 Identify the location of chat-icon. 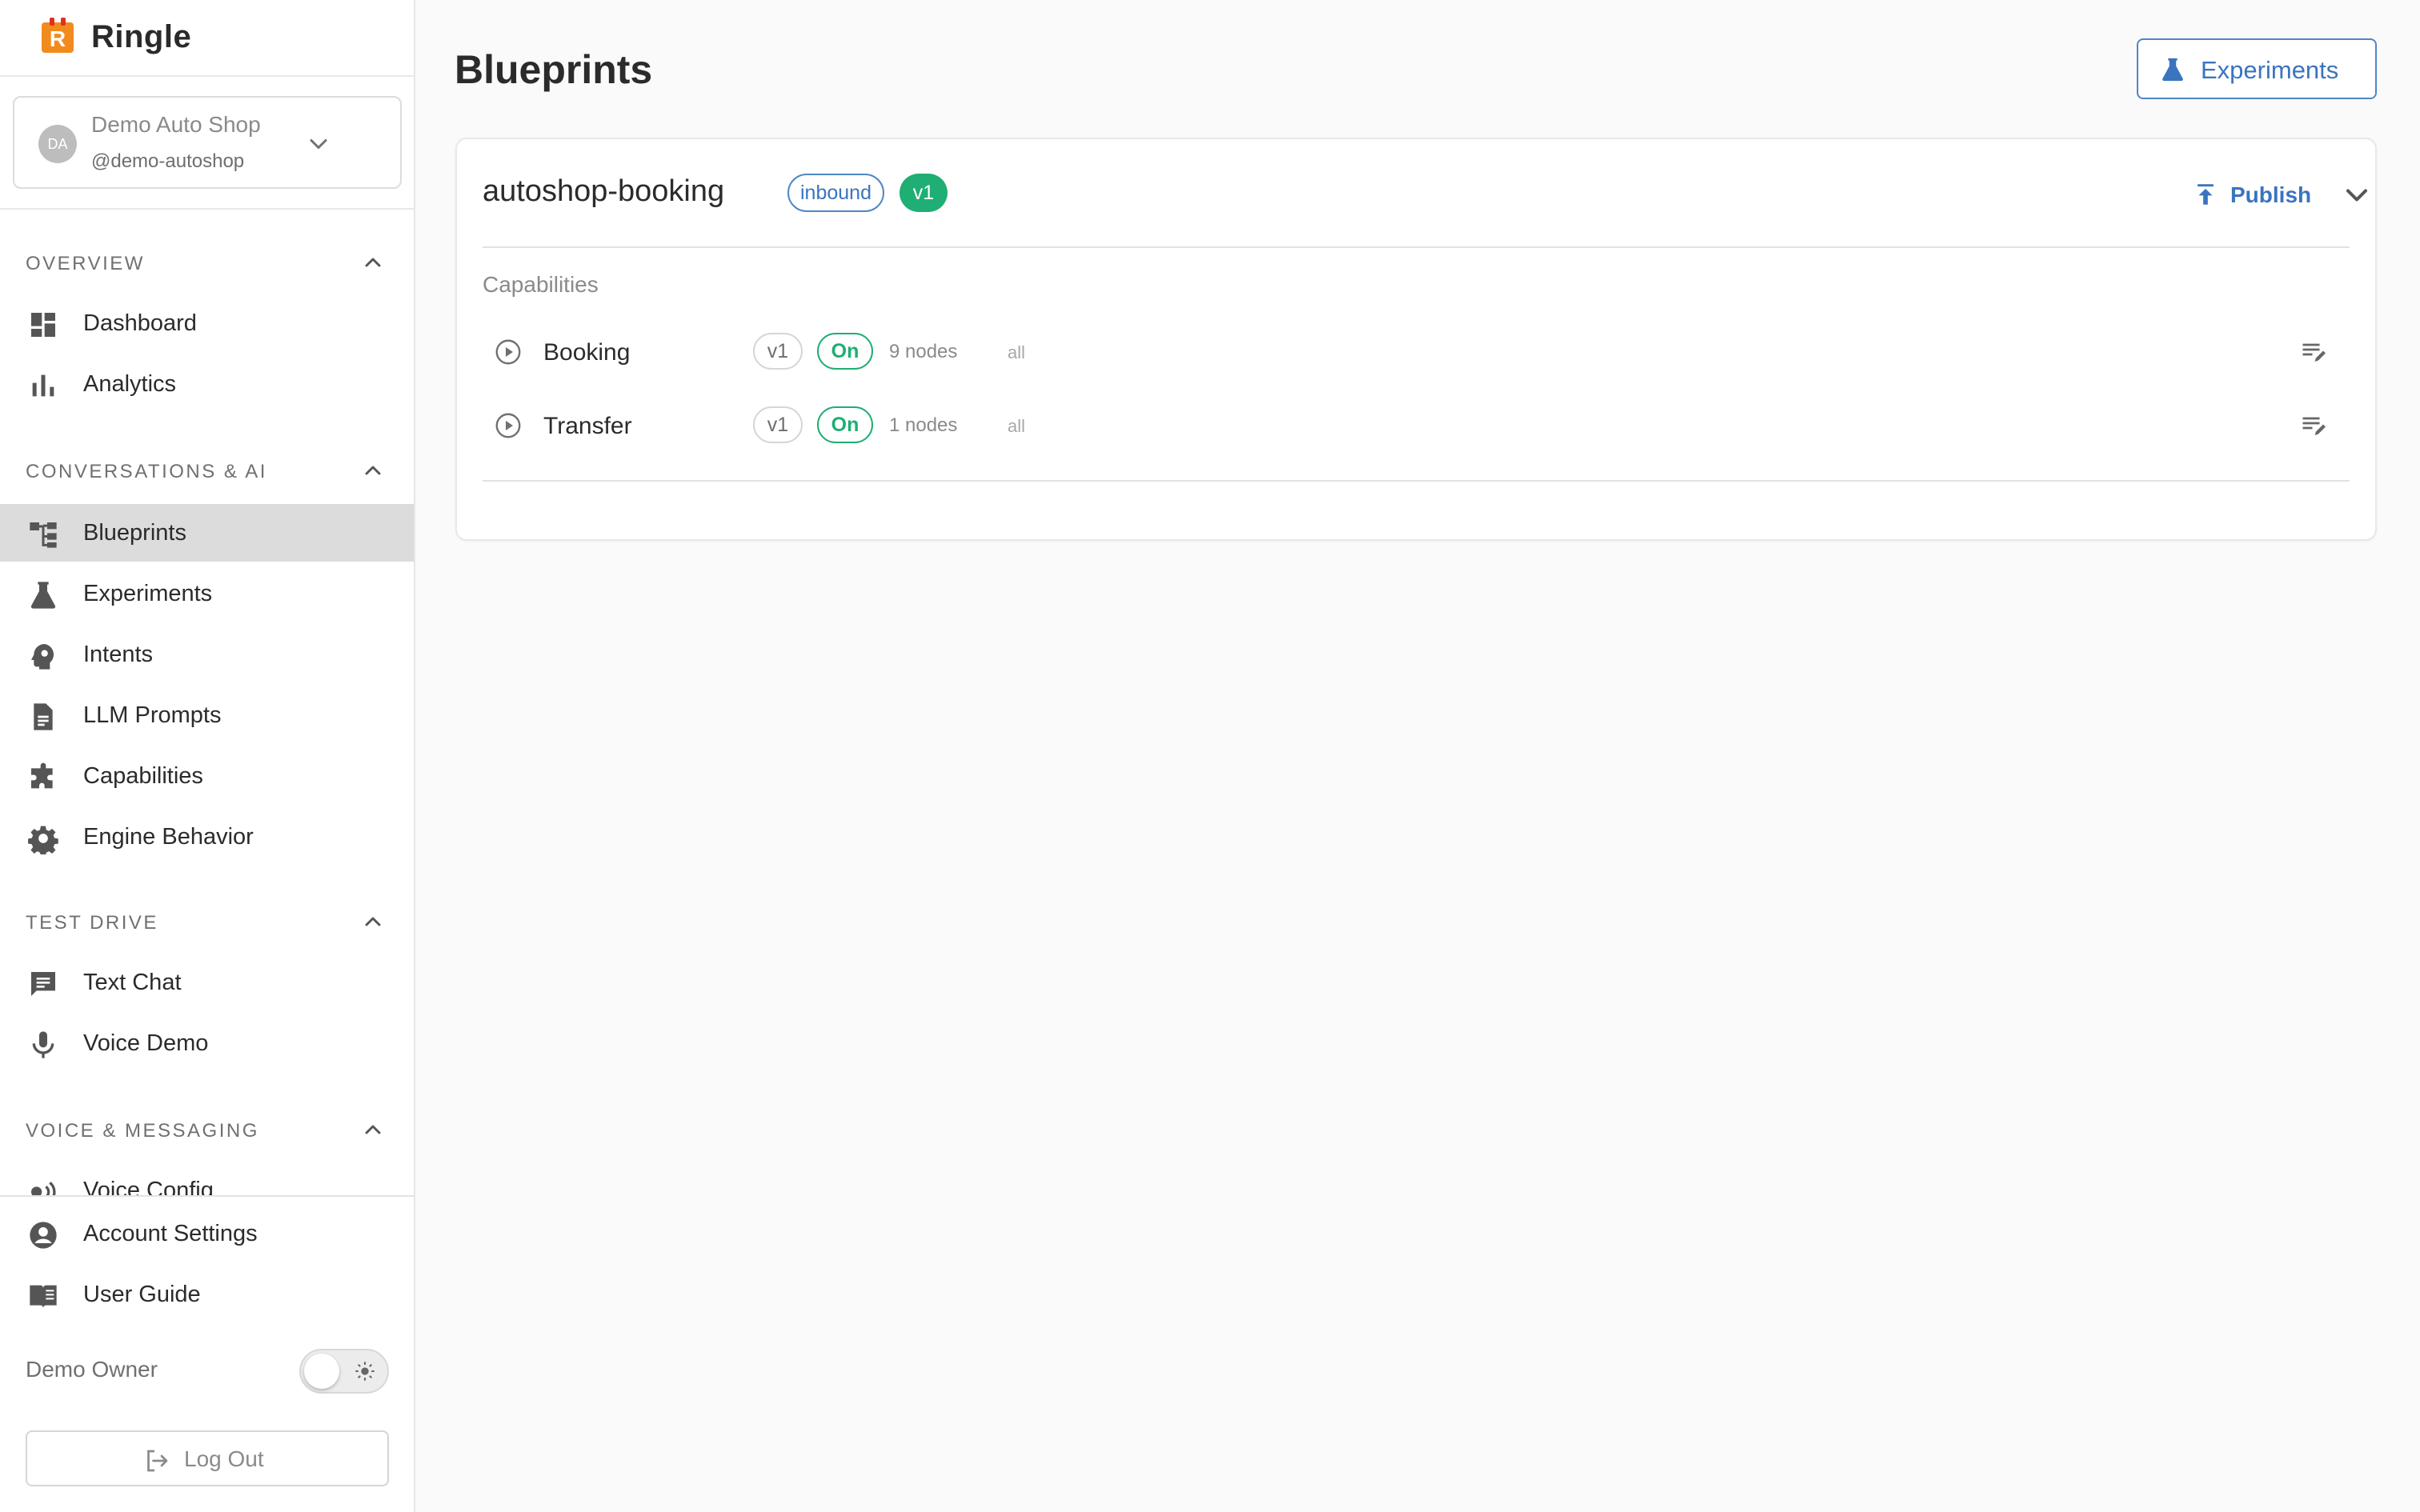
(43, 984).